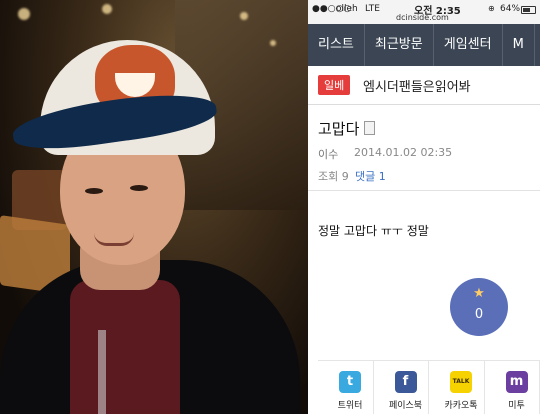 This screenshot has width=540, height=414. Describe the element at coordinates (372, 9) in the screenshot. I see `network-label: LTE` at that location.